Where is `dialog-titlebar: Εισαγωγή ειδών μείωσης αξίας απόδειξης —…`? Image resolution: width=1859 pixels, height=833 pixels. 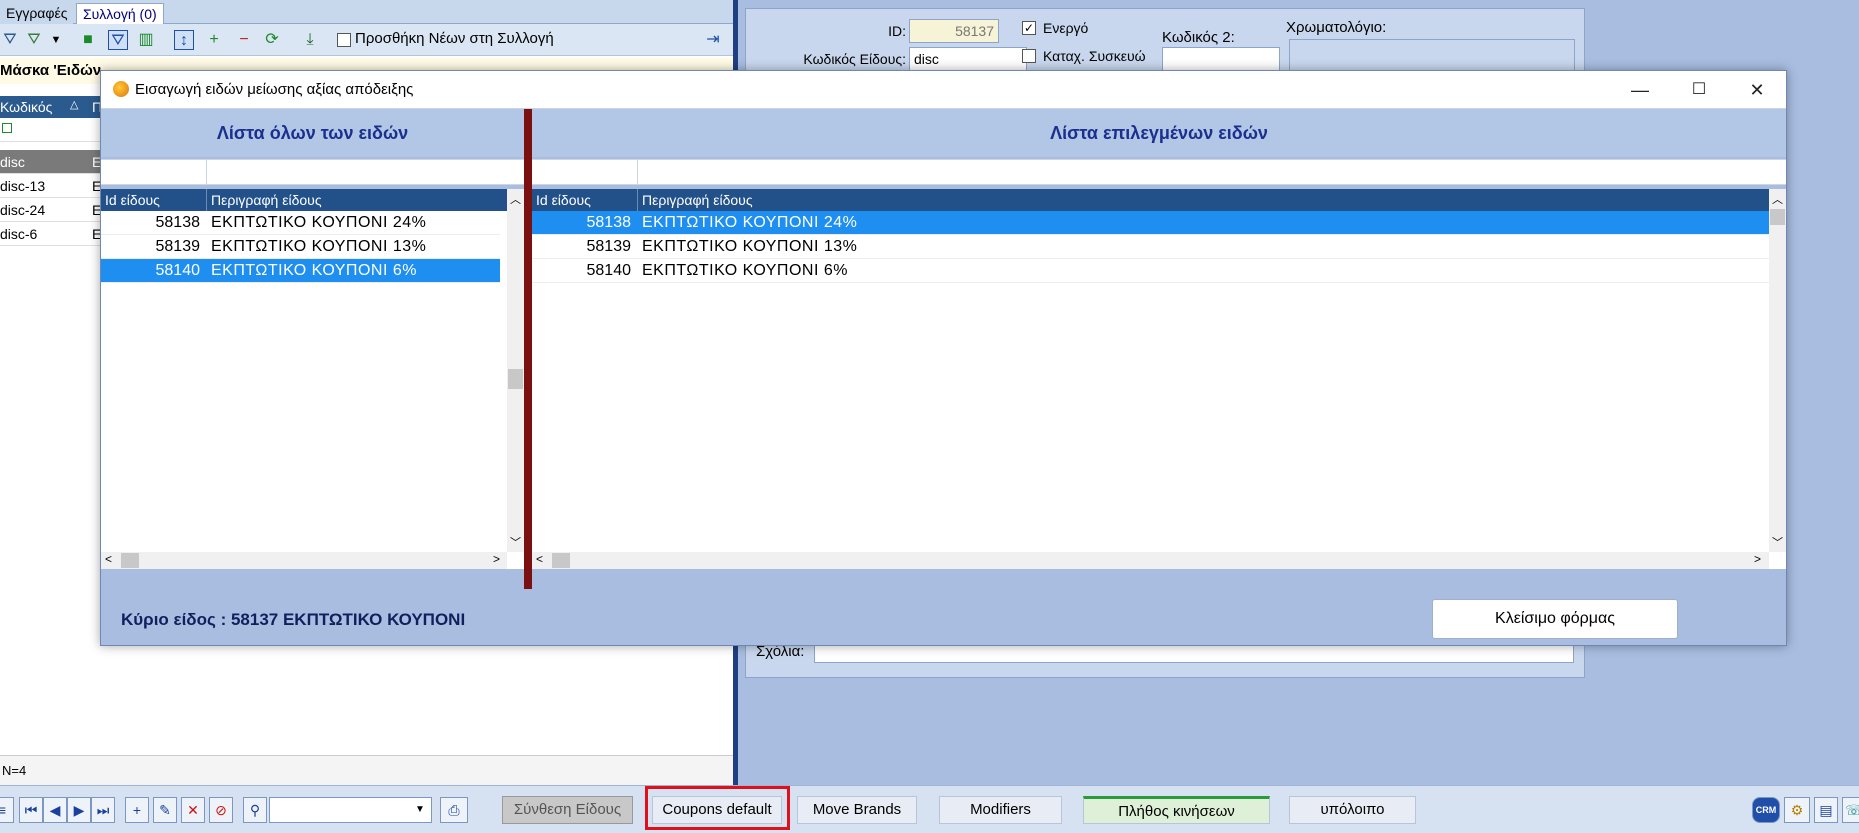
dialog-titlebar: Εισαγωγή ειδών μείωσης αξίας απόδειξης —… is located at coordinates (943, 90).